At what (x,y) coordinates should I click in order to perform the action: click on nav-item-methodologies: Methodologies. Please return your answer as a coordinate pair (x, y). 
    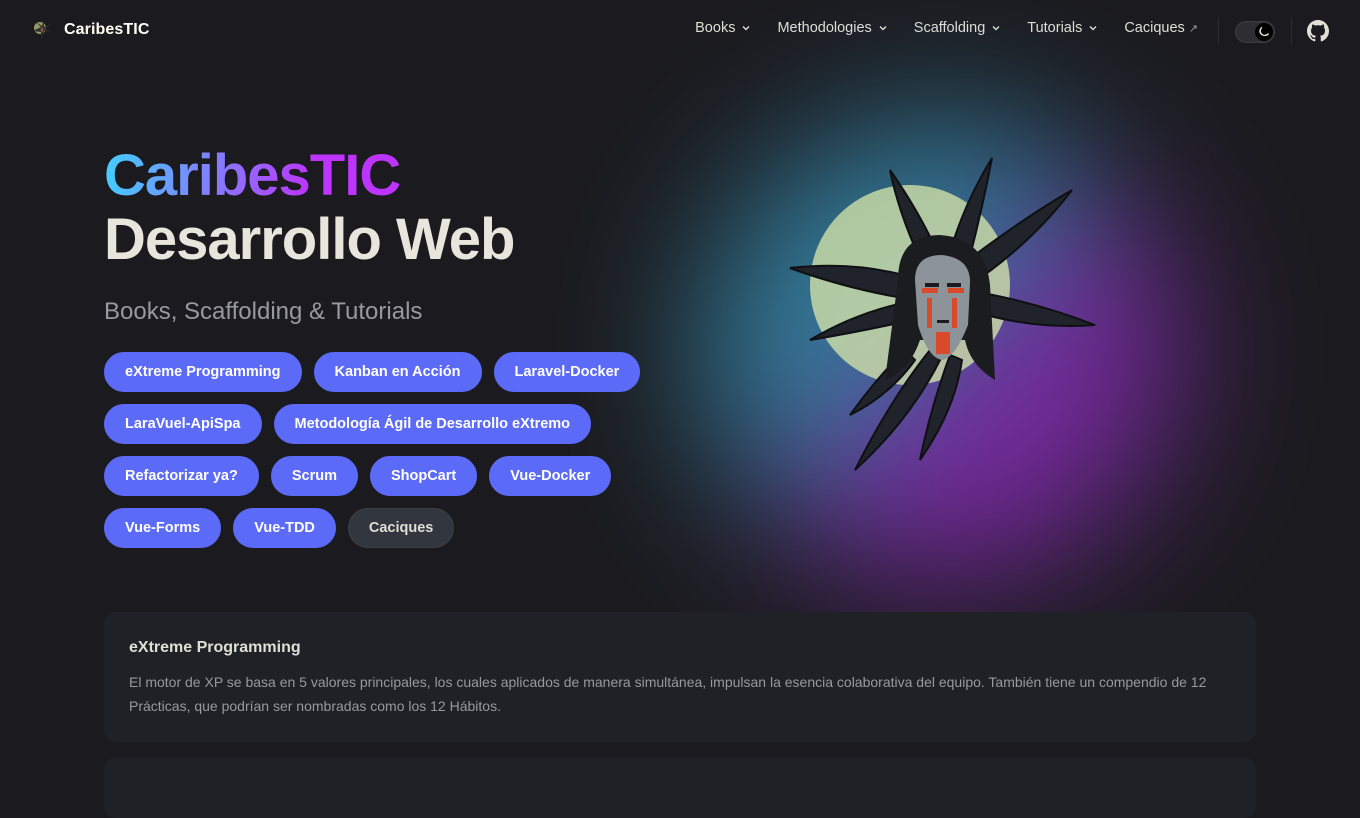
    Looking at the image, I should click on (832, 28).